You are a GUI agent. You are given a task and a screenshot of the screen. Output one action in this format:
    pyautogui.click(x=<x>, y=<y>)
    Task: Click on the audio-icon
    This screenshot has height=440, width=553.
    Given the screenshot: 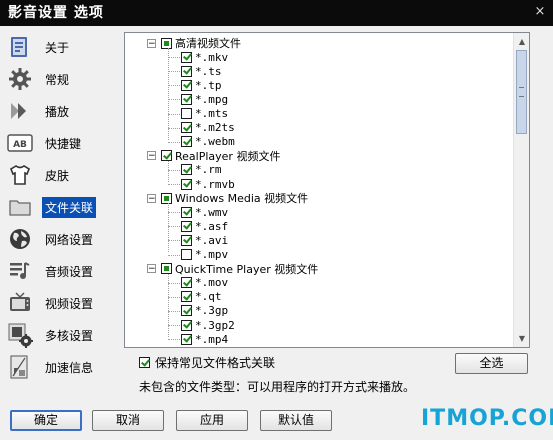 What is the action you would take?
    pyautogui.click(x=20, y=271)
    